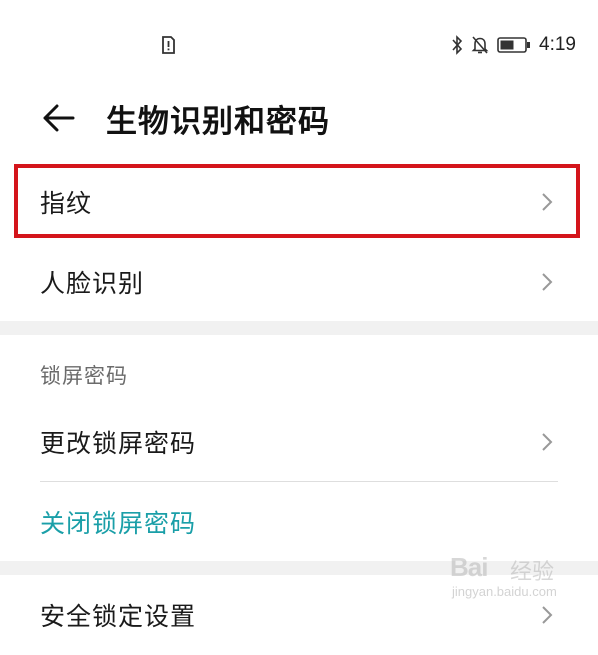 The width and height of the screenshot is (598, 655). I want to click on page-title: 生物识别和密码, so click(218, 122).